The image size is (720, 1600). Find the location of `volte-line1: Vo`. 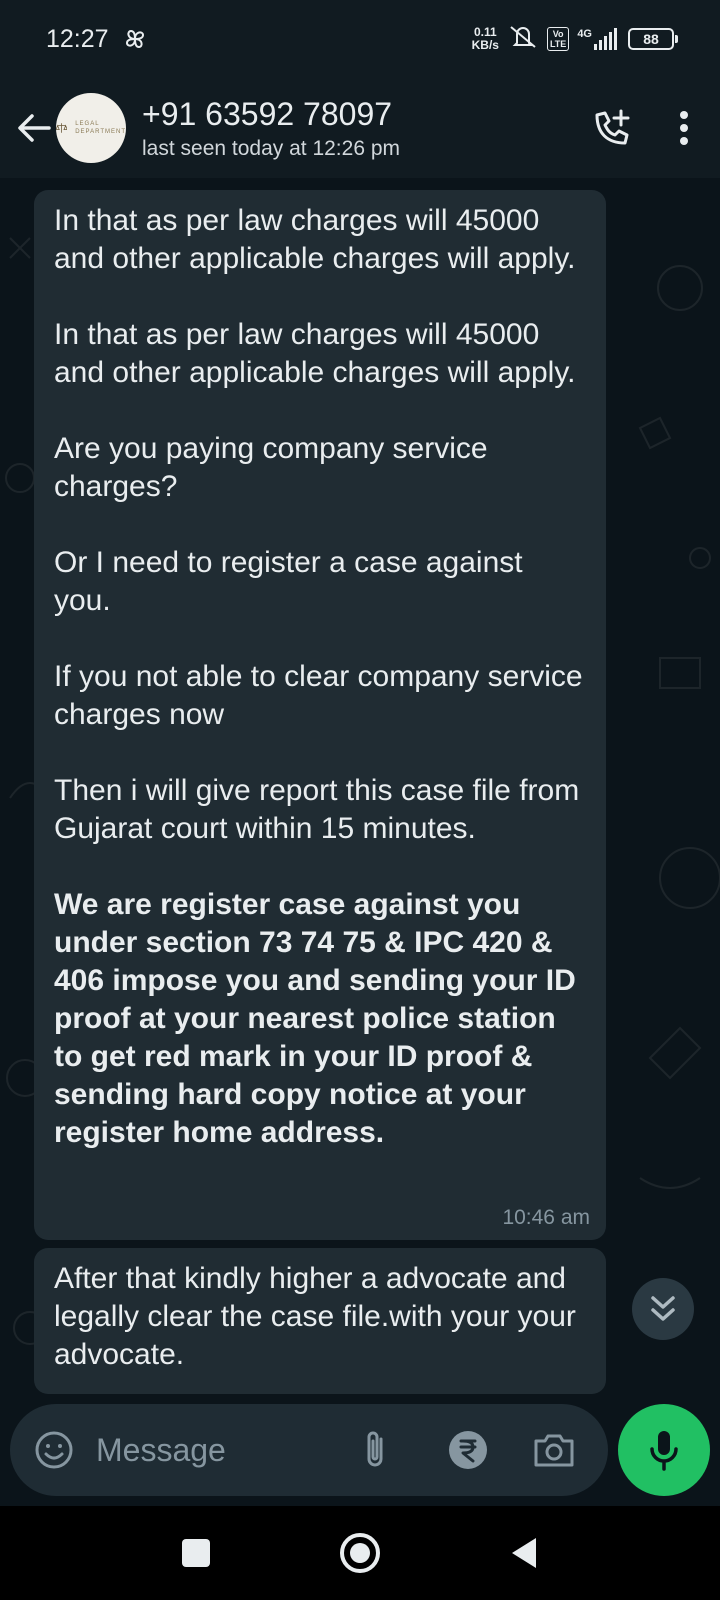

volte-line1: Vo is located at coordinates (558, 34).